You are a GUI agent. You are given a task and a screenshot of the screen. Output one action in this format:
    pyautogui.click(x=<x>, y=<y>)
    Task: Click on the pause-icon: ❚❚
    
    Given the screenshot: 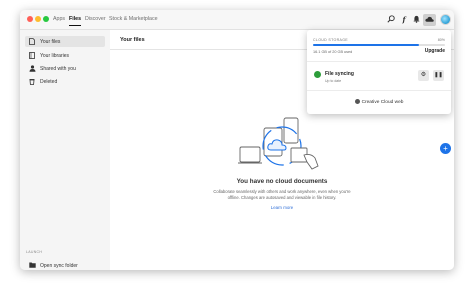 What is the action you would take?
    pyautogui.click(x=438, y=75)
    